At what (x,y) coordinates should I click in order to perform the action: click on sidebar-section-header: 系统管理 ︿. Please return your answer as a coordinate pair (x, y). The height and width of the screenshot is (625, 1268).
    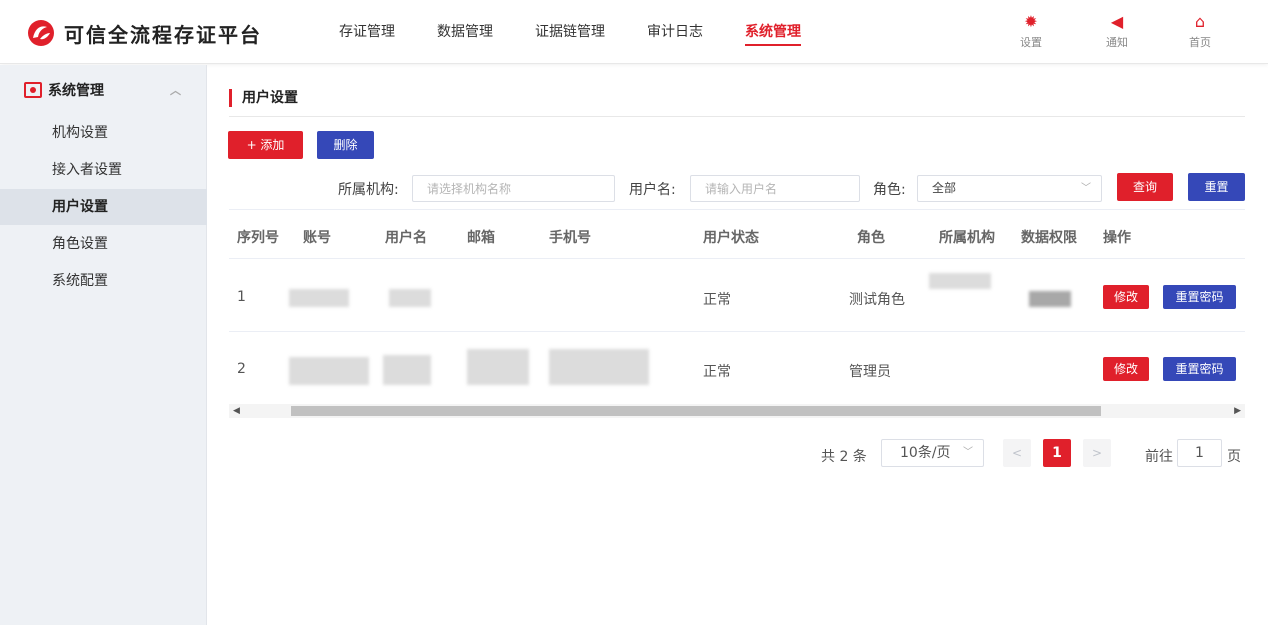
    Looking at the image, I should click on (103, 90).